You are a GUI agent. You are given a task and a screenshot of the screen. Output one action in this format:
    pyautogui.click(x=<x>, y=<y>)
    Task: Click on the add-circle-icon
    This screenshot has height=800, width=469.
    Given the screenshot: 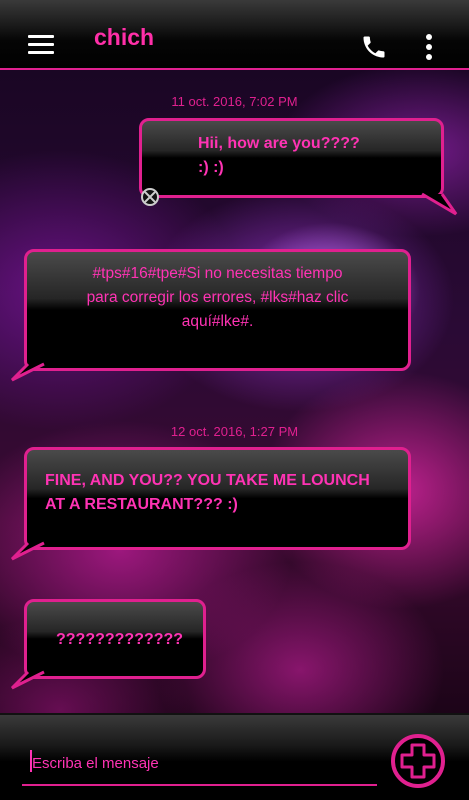 What is the action you would take?
    pyautogui.click(x=418, y=761)
    